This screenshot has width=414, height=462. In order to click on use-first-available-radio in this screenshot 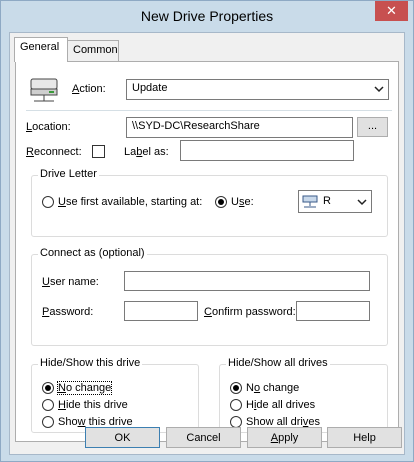, I will do `click(48, 202)`.